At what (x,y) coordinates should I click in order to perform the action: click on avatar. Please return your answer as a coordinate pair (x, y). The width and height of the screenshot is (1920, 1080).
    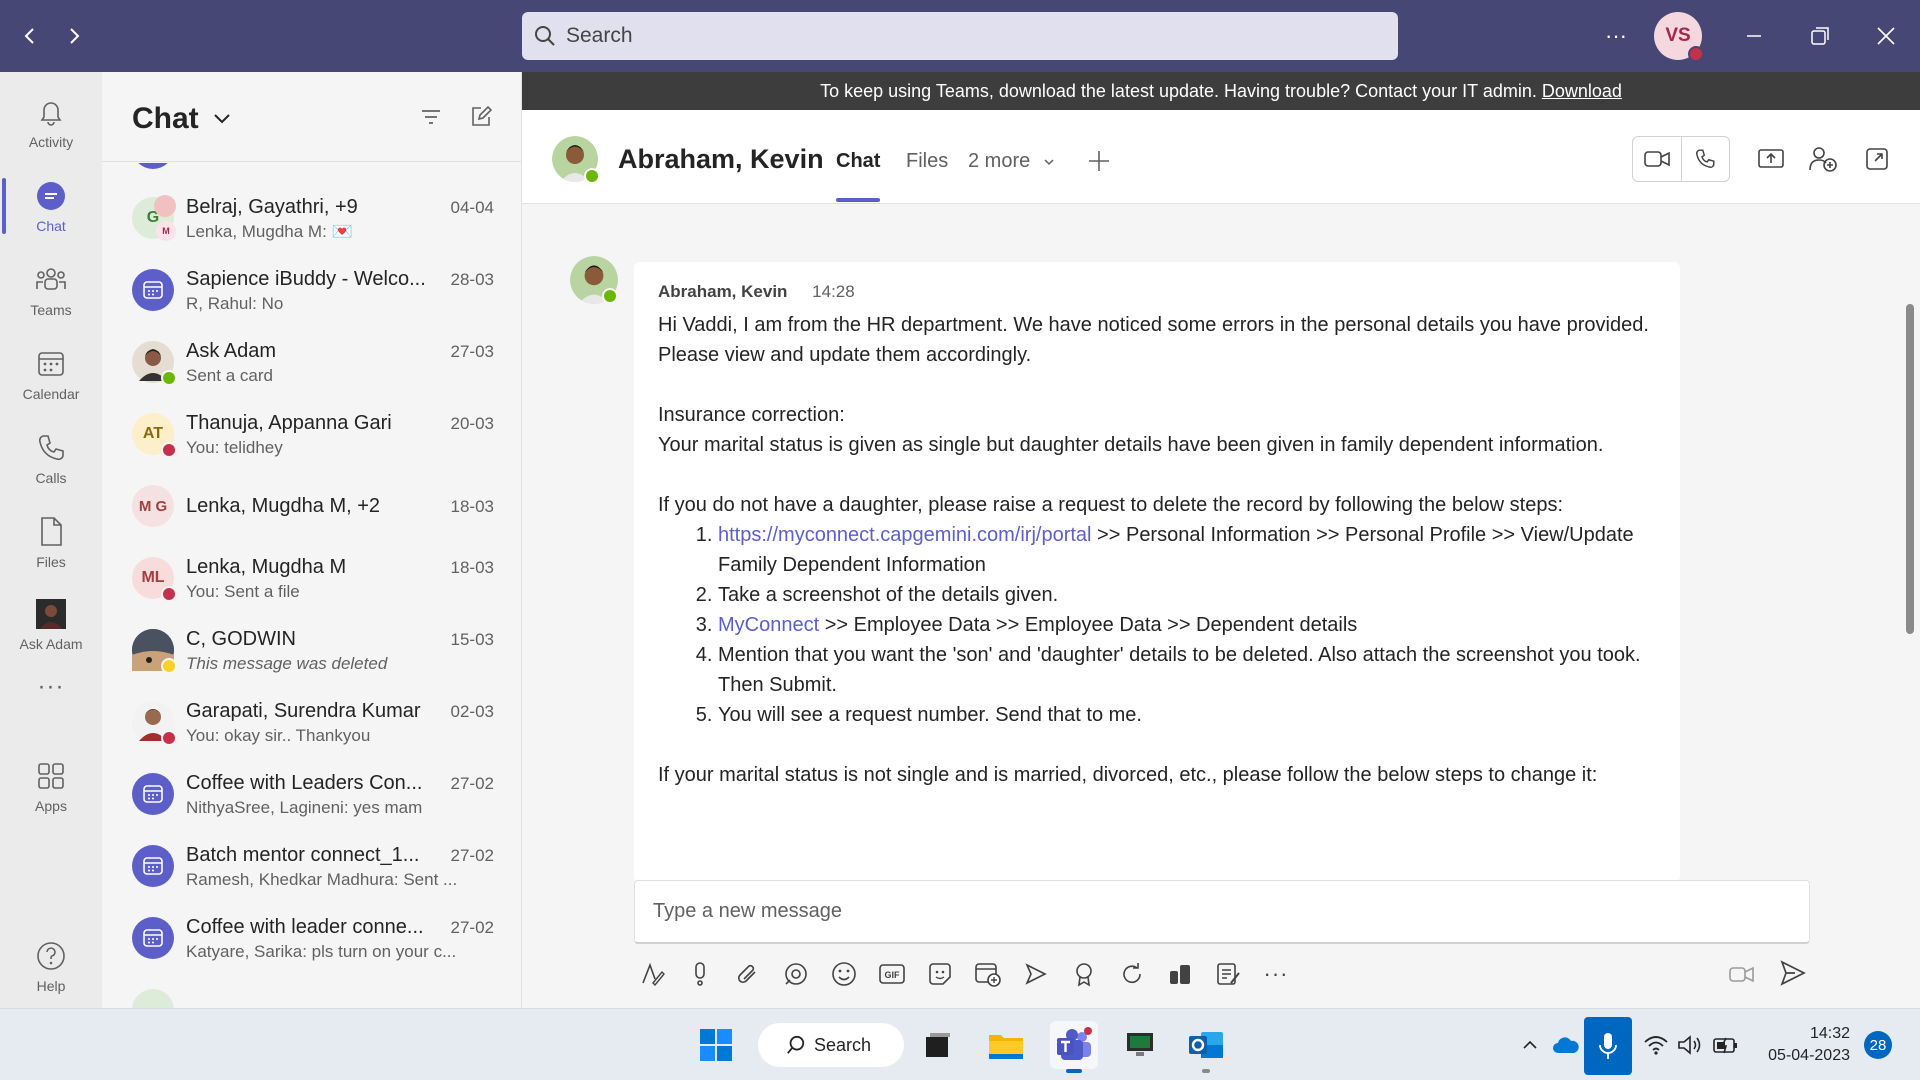
    Looking at the image, I should click on (154, 651).